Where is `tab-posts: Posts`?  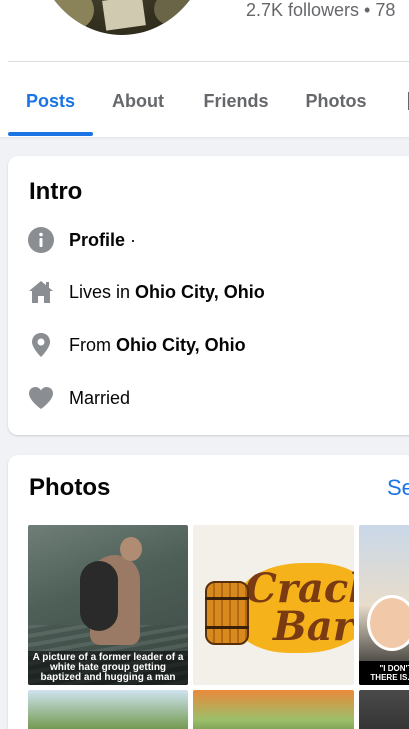
tab-posts: Posts is located at coordinates (50, 102).